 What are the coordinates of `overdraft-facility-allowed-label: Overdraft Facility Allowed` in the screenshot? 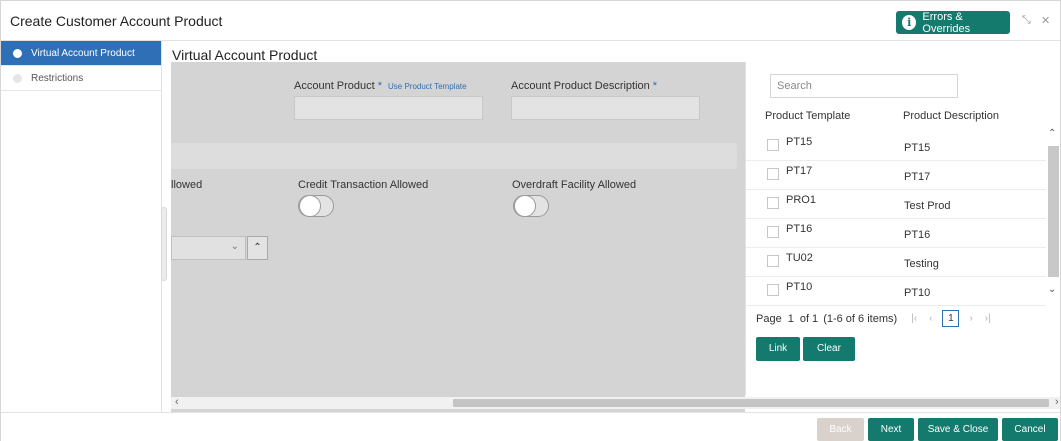 It's located at (574, 185).